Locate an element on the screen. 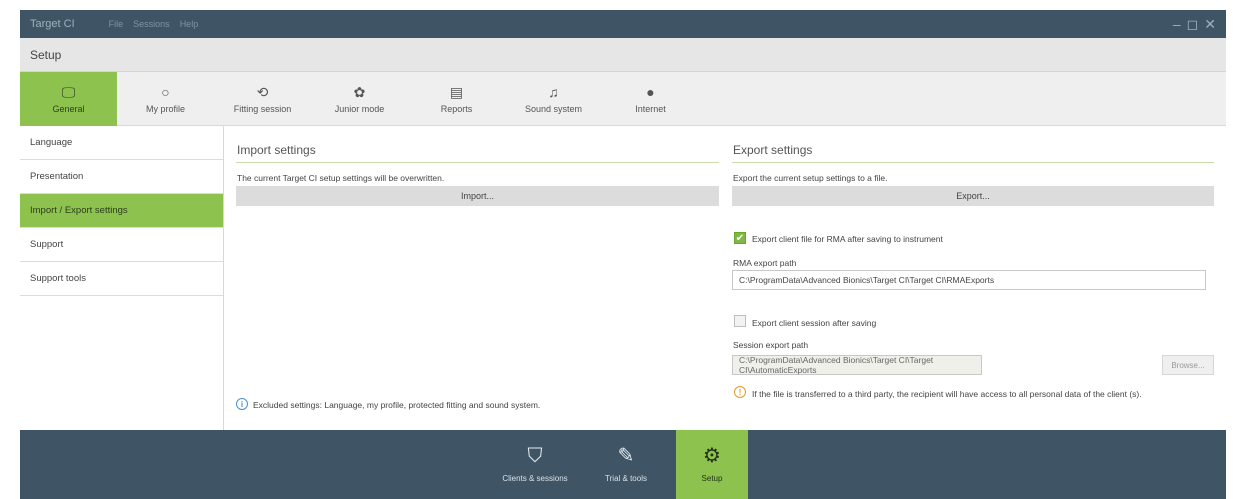 This screenshot has width=1236, height=499. tab-my-profile: ○ My profile is located at coordinates (165, 99).